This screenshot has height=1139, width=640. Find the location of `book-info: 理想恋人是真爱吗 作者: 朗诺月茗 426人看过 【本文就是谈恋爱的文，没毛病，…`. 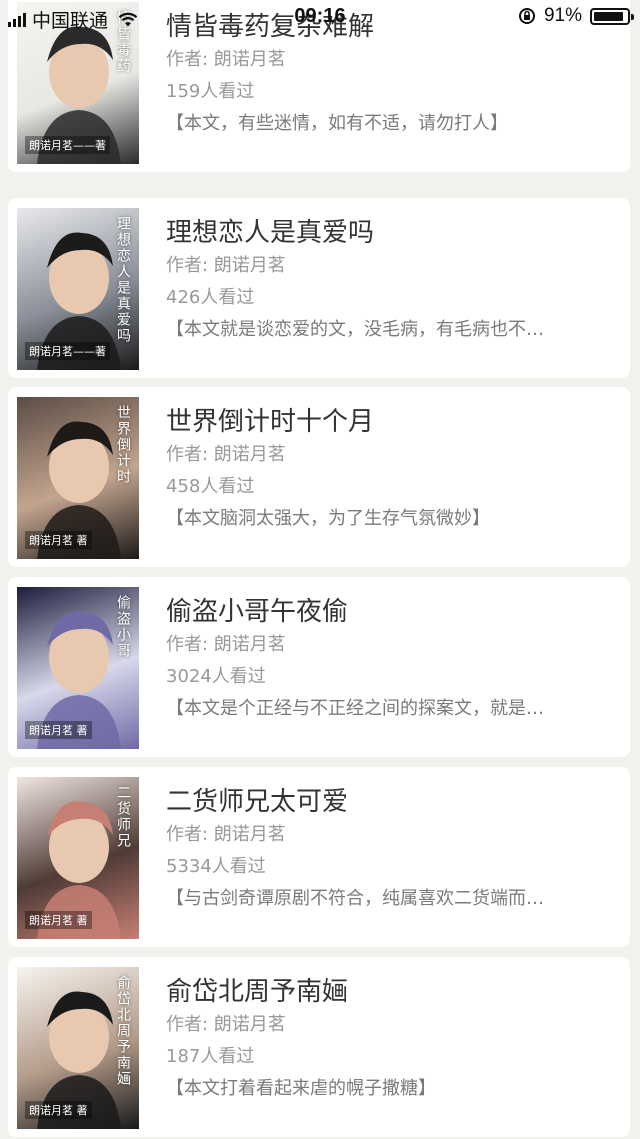

book-info: 理想恋人是真爱吗 作者: 朗诺月茗 426人看过 【本文就是谈恋爱的文，没毛病，… is located at coordinates (391, 281).